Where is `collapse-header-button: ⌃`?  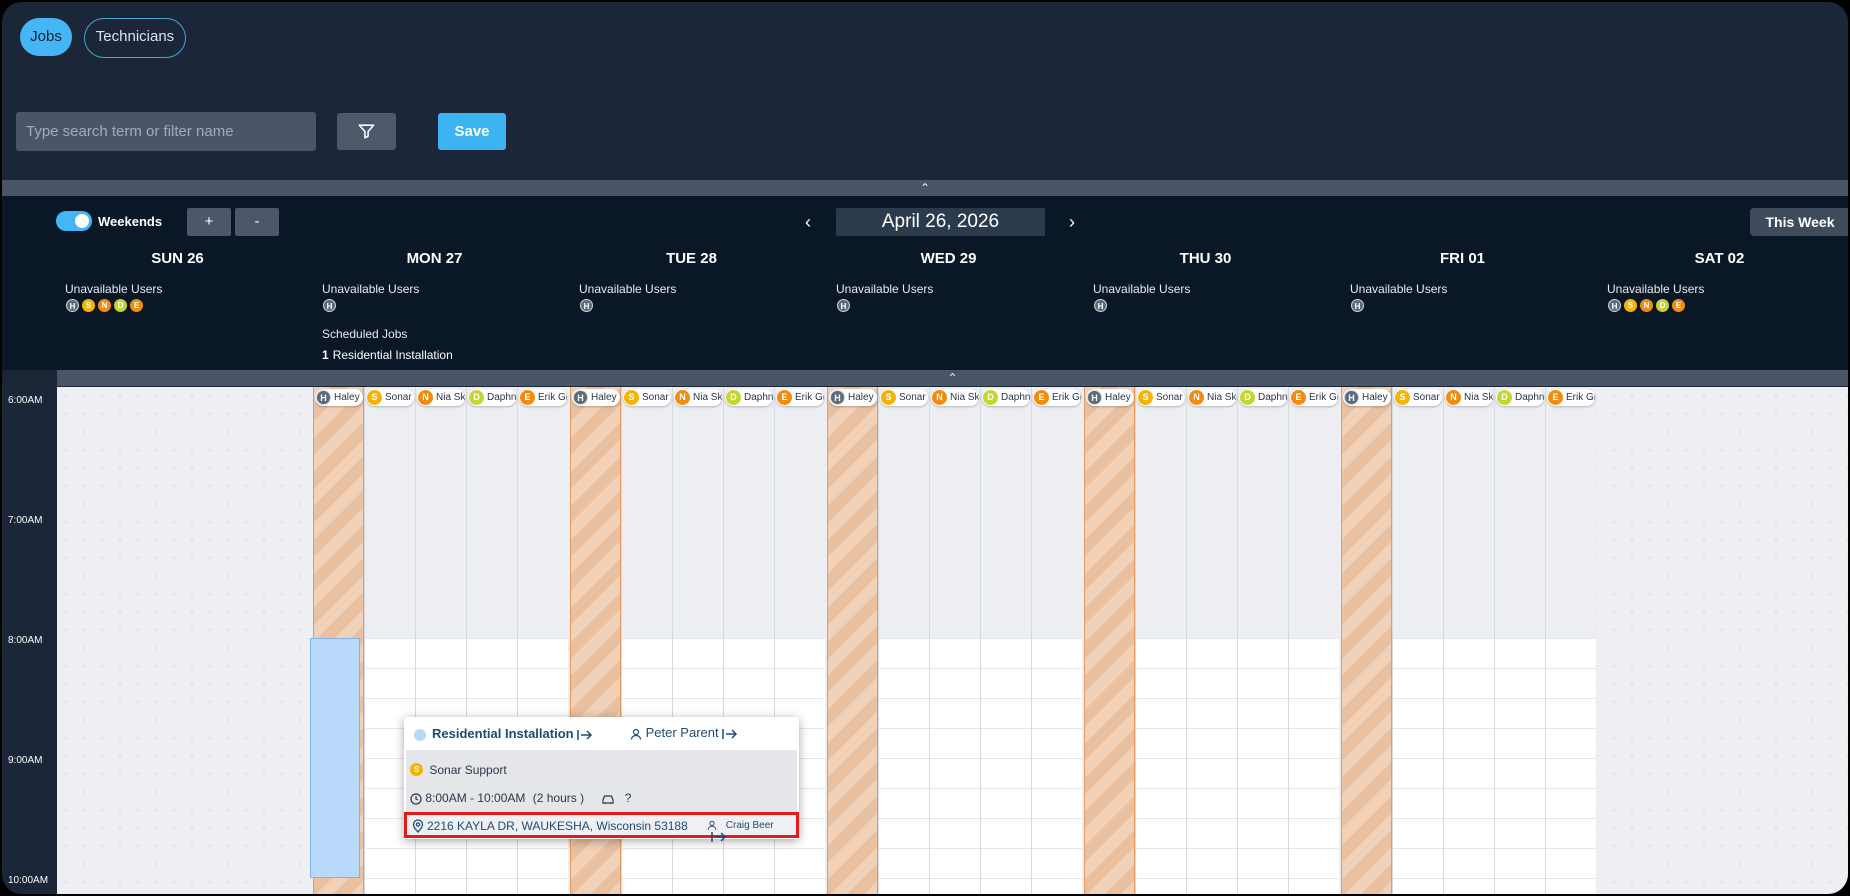
collapse-header-button: ⌃ is located at coordinates (952, 378).